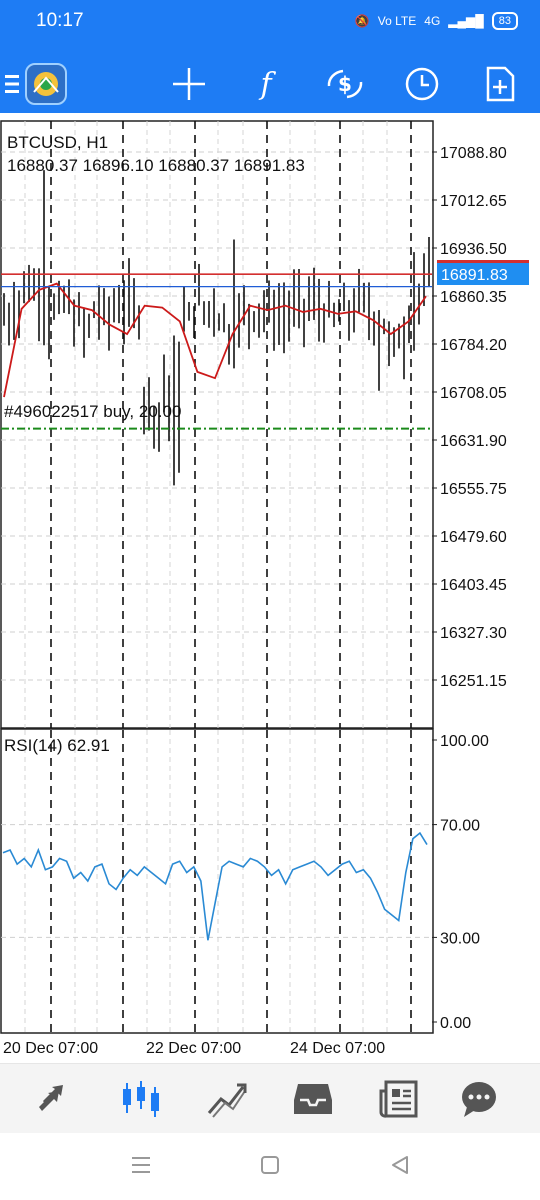 This screenshot has width=540, height=1200. What do you see at coordinates (397, 21) in the screenshot?
I see `network-label: Vo LTE` at bounding box center [397, 21].